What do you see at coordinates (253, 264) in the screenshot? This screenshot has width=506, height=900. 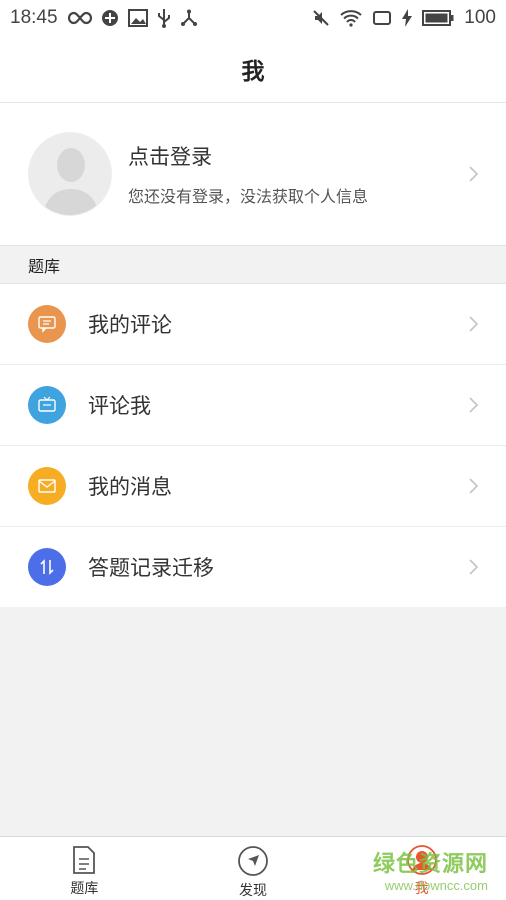 I see `section-title: 题库` at bounding box center [253, 264].